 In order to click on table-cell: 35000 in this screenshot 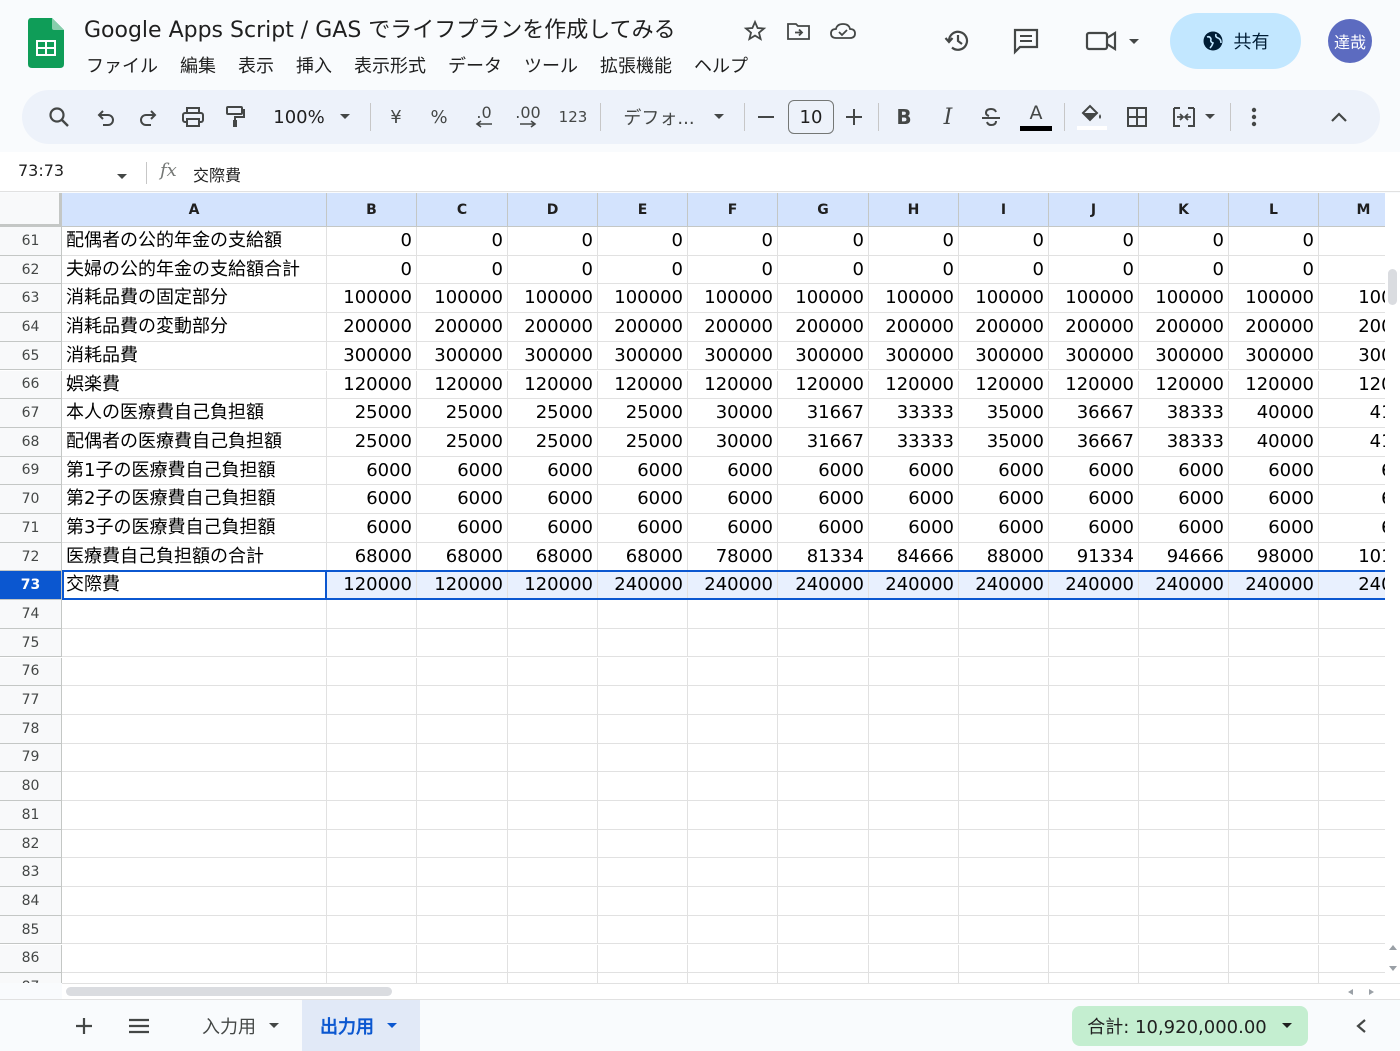, I will do `click(1004, 442)`.